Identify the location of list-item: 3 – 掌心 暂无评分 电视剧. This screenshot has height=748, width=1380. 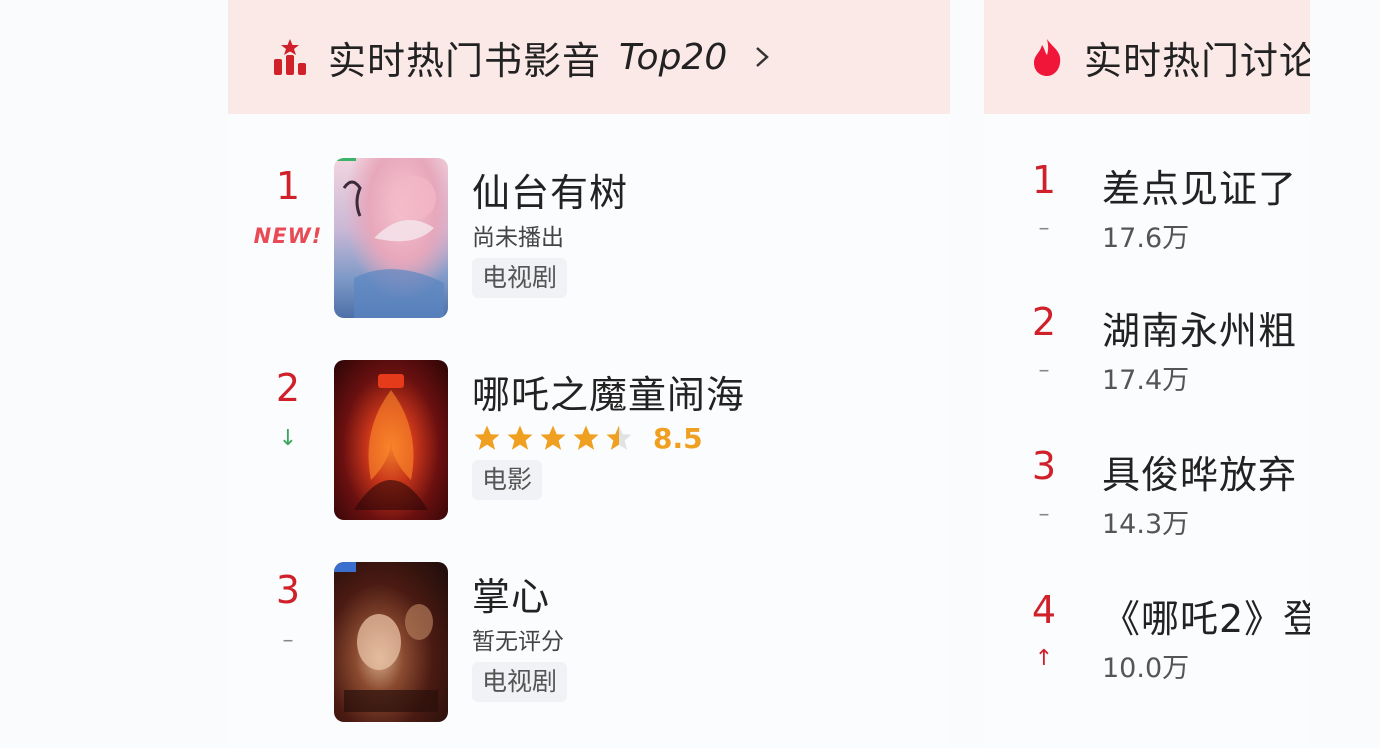
(589, 643).